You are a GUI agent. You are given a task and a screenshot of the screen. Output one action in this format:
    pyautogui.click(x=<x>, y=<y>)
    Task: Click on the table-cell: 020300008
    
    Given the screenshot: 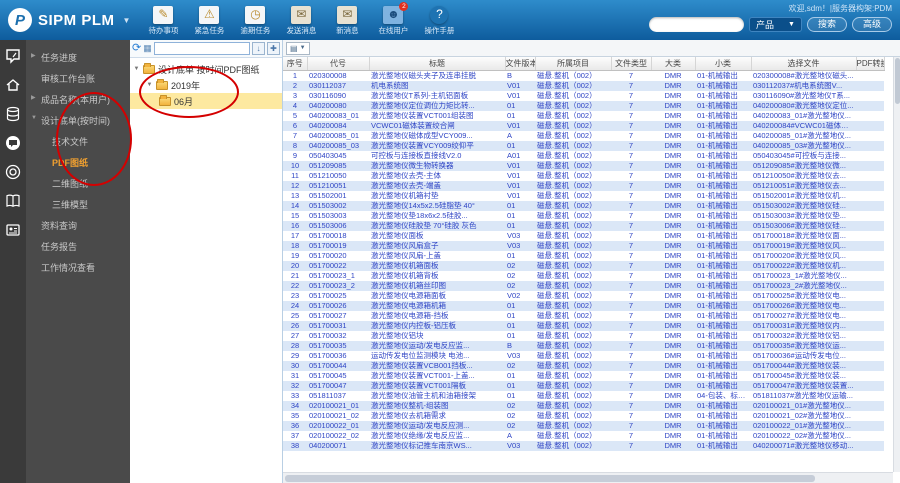 What is the action you would take?
    pyautogui.click(x=338, y=75)
    